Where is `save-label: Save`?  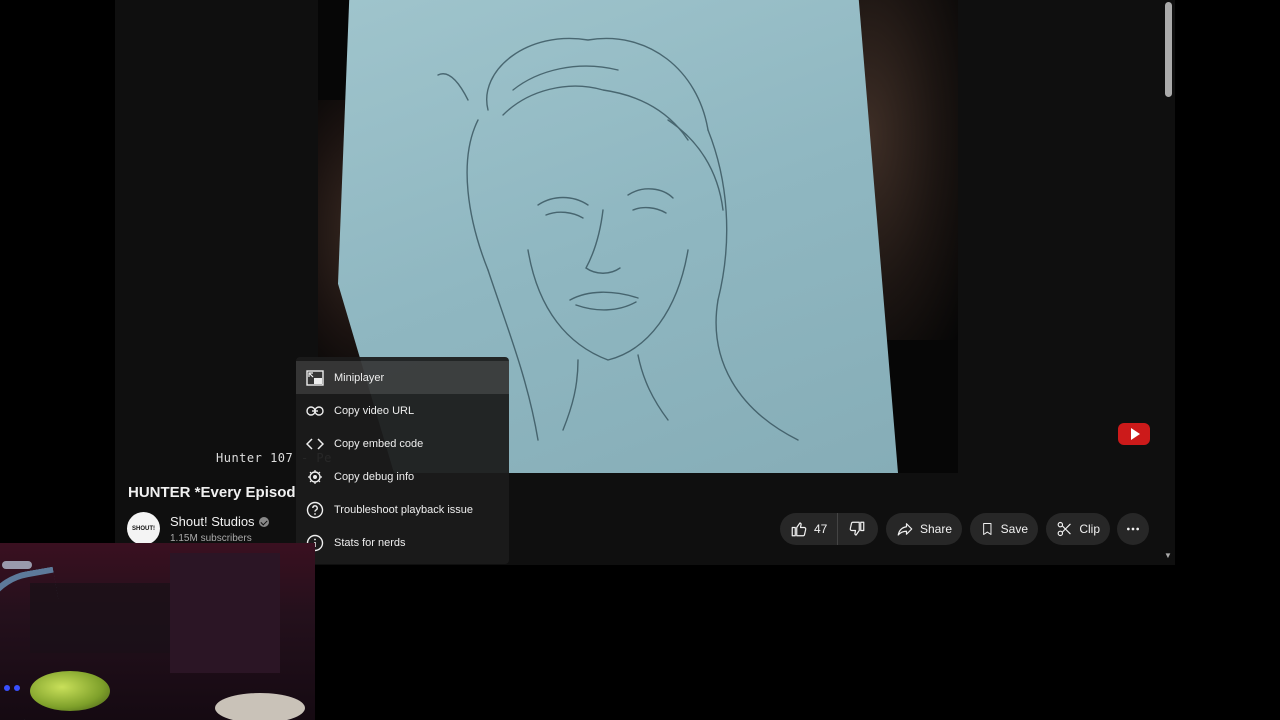
save-label: Save is located at coordinates (1014, 529).